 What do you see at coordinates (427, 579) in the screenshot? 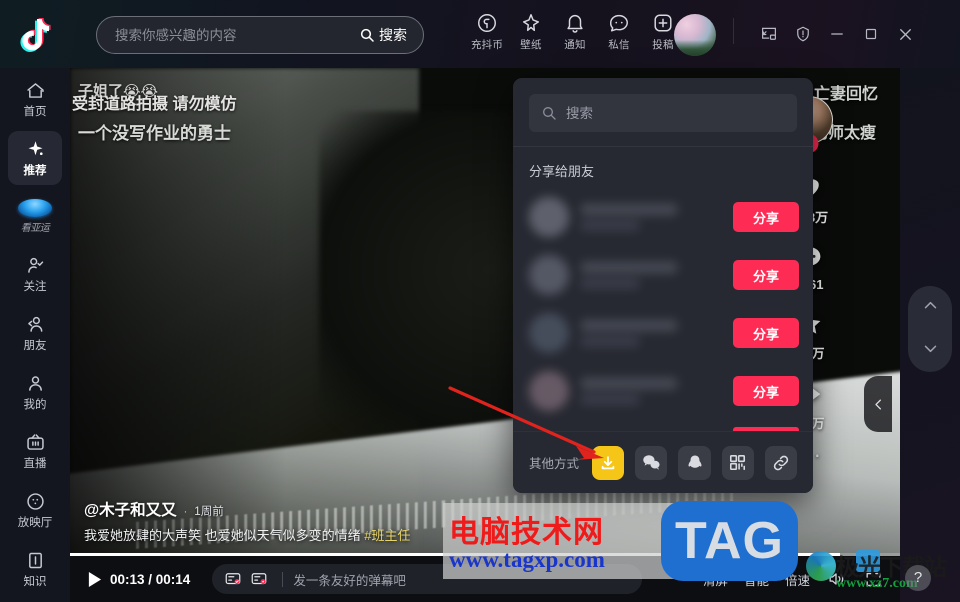
I see `danmaku-input-box: 发一条友好的弹幕吧` at bounding box center [427, 579].